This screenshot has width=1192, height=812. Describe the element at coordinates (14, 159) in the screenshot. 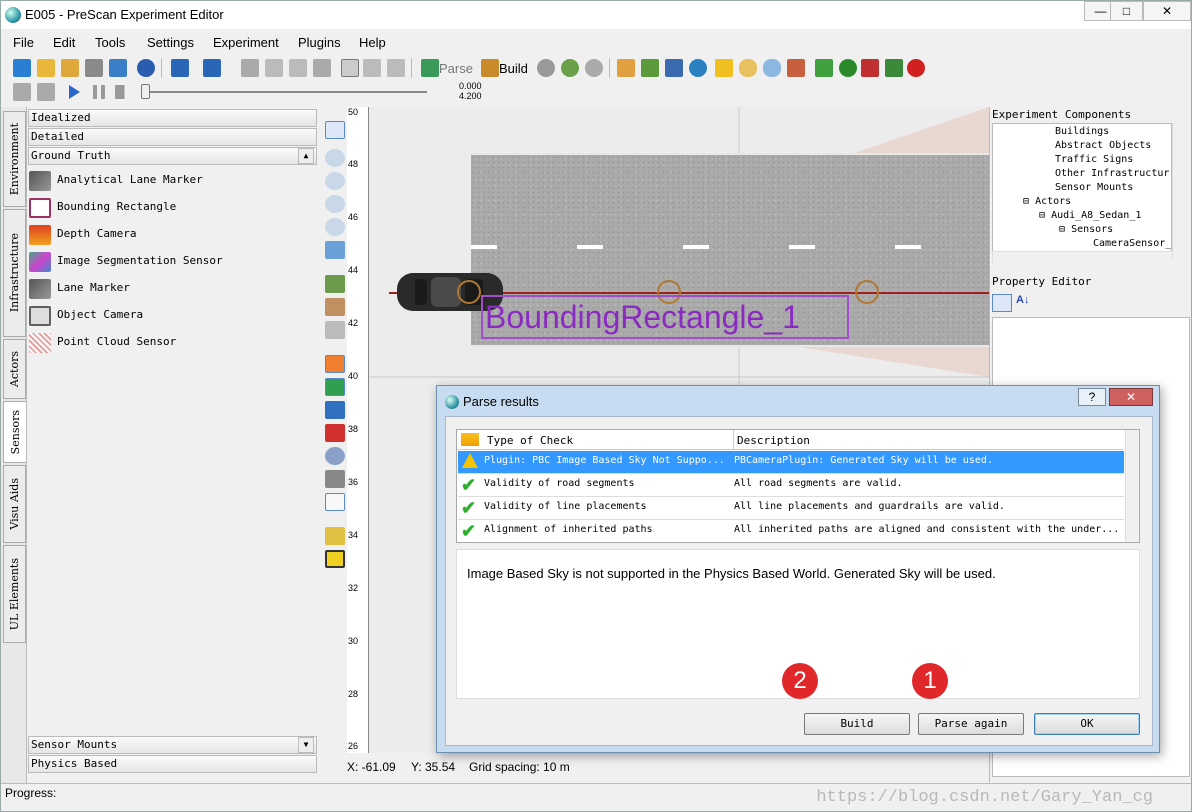

I see `tab-environment: Environment` at that location.